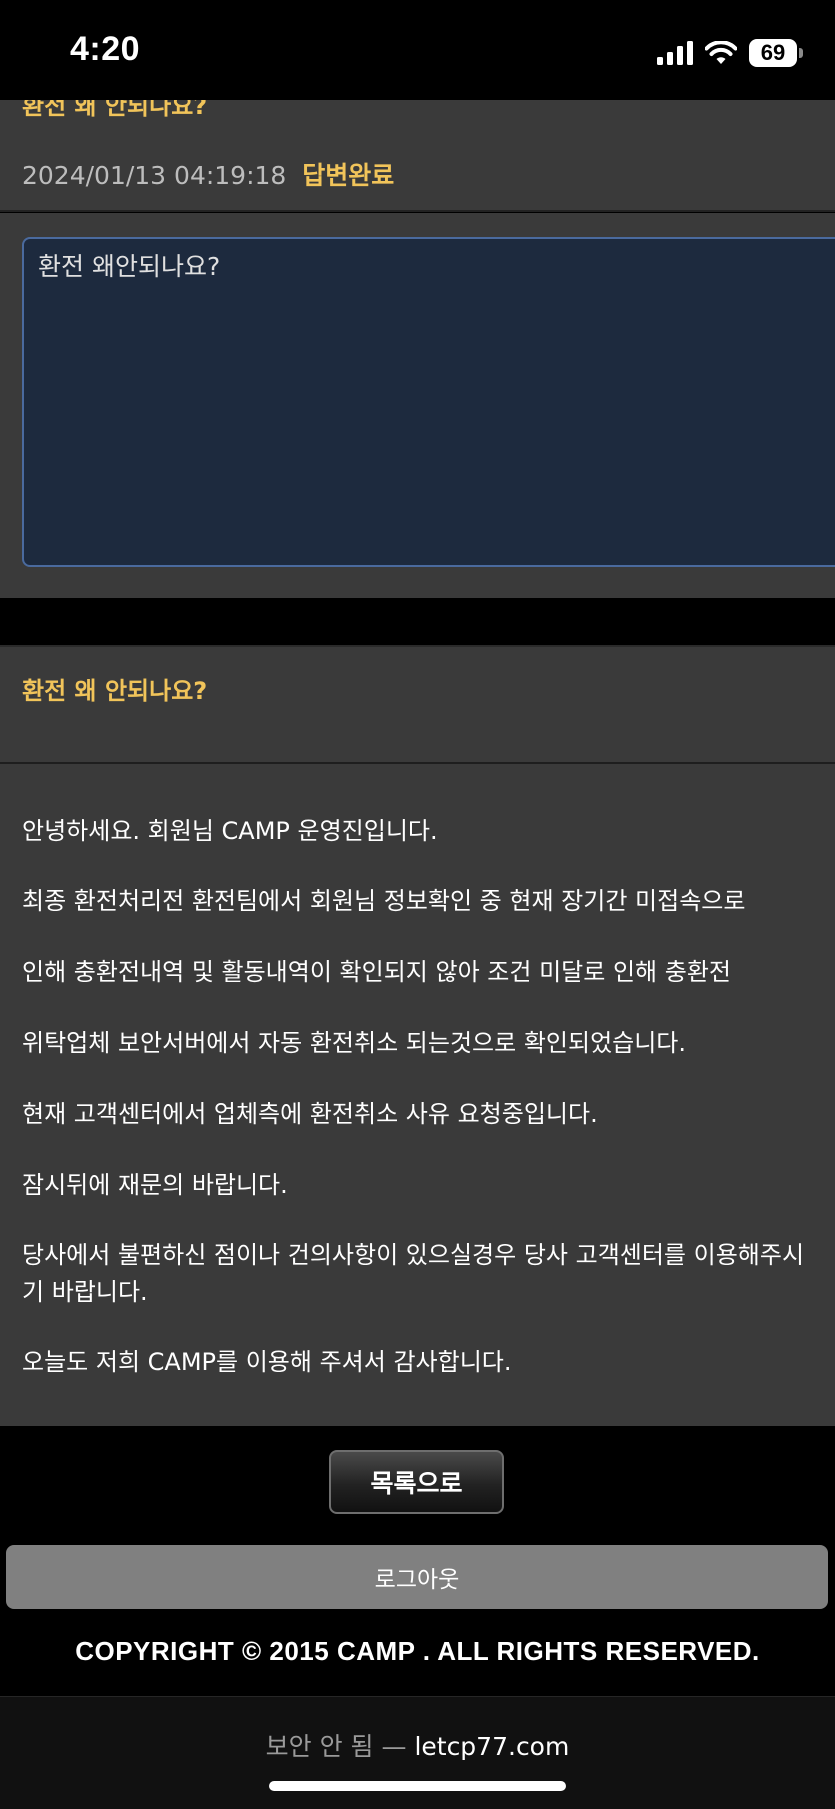  Describe the element at coordinates (310, 1114) in the screenshot. I see `answer-line: 현재 고객센터에서 업체측에 환전취소 사유 요청중입니다.` at that location.